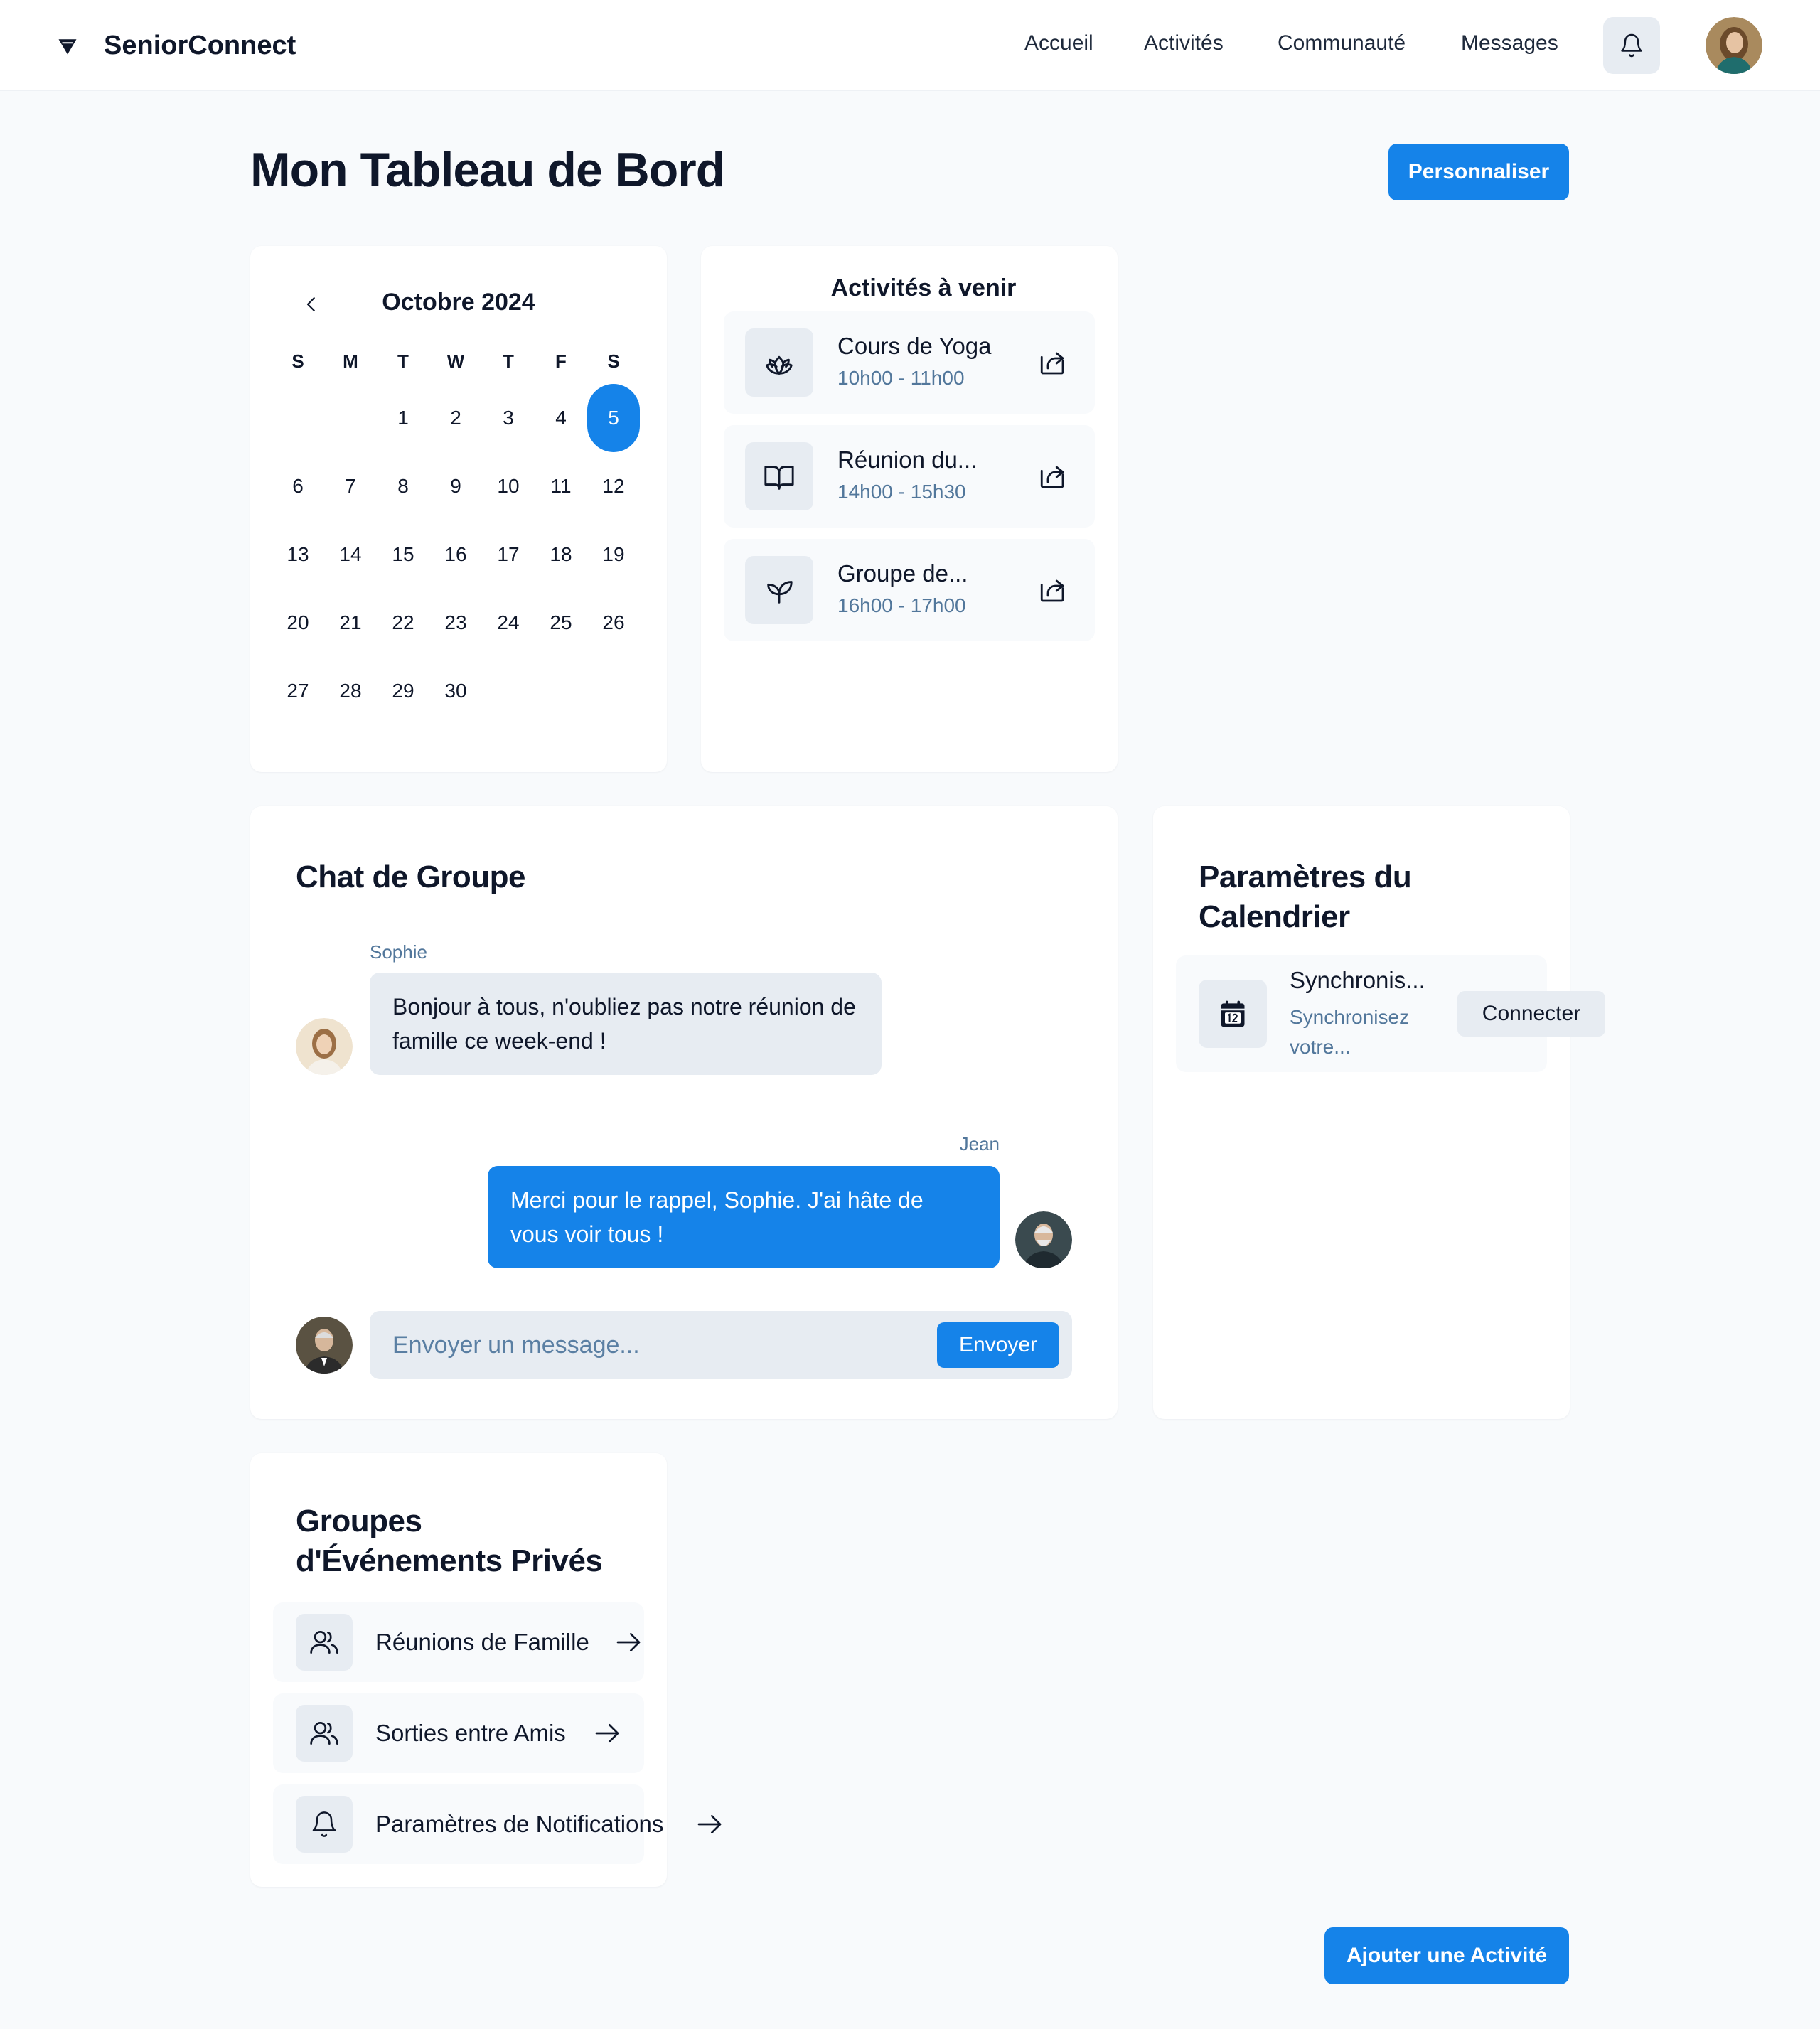 This screenshot has height=2029, width=1820. I want to click on calendar-day: 21, so click(350, 623).